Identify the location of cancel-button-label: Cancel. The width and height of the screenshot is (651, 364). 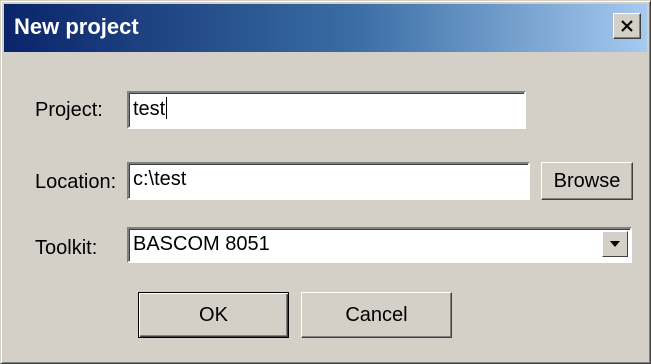
(376, 314).